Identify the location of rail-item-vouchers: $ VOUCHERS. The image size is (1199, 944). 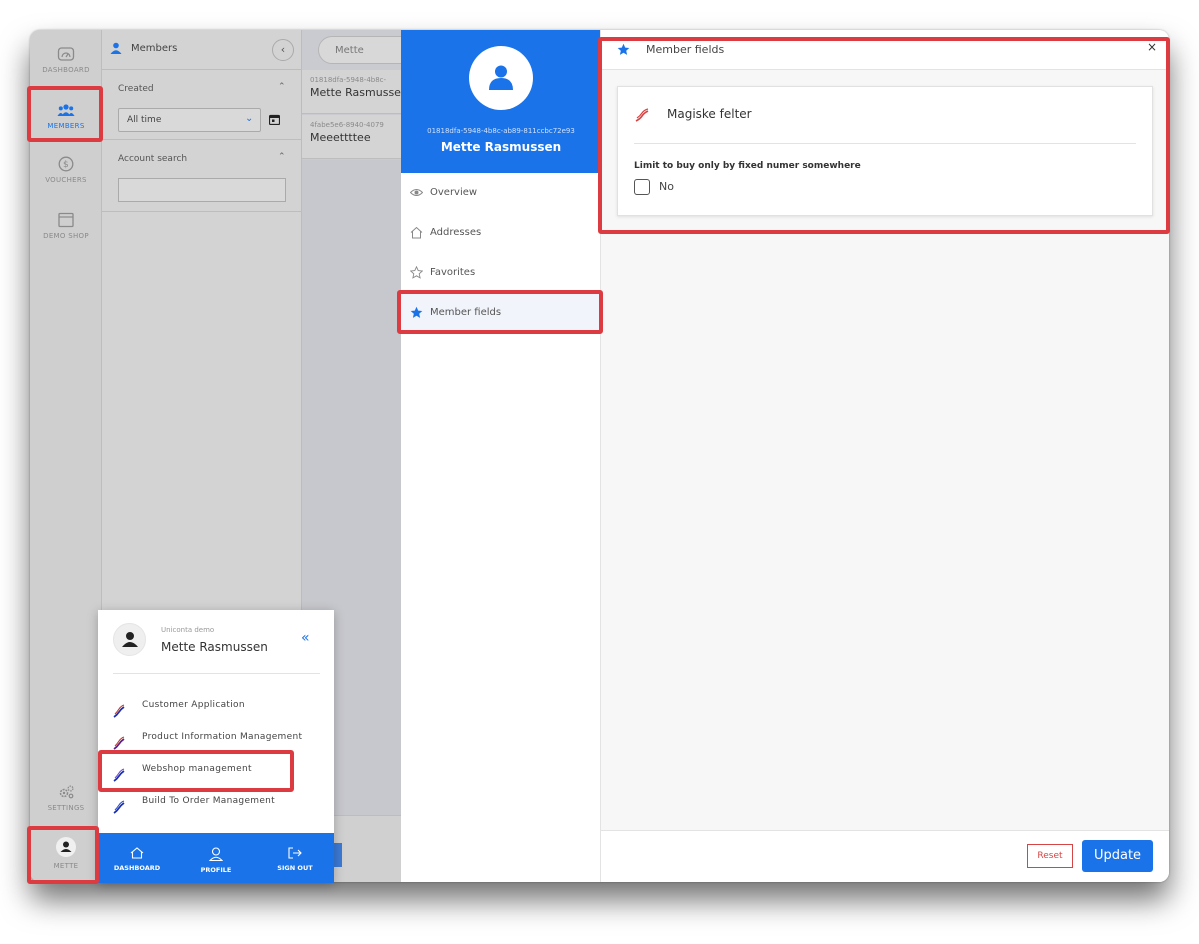
(66, 170).